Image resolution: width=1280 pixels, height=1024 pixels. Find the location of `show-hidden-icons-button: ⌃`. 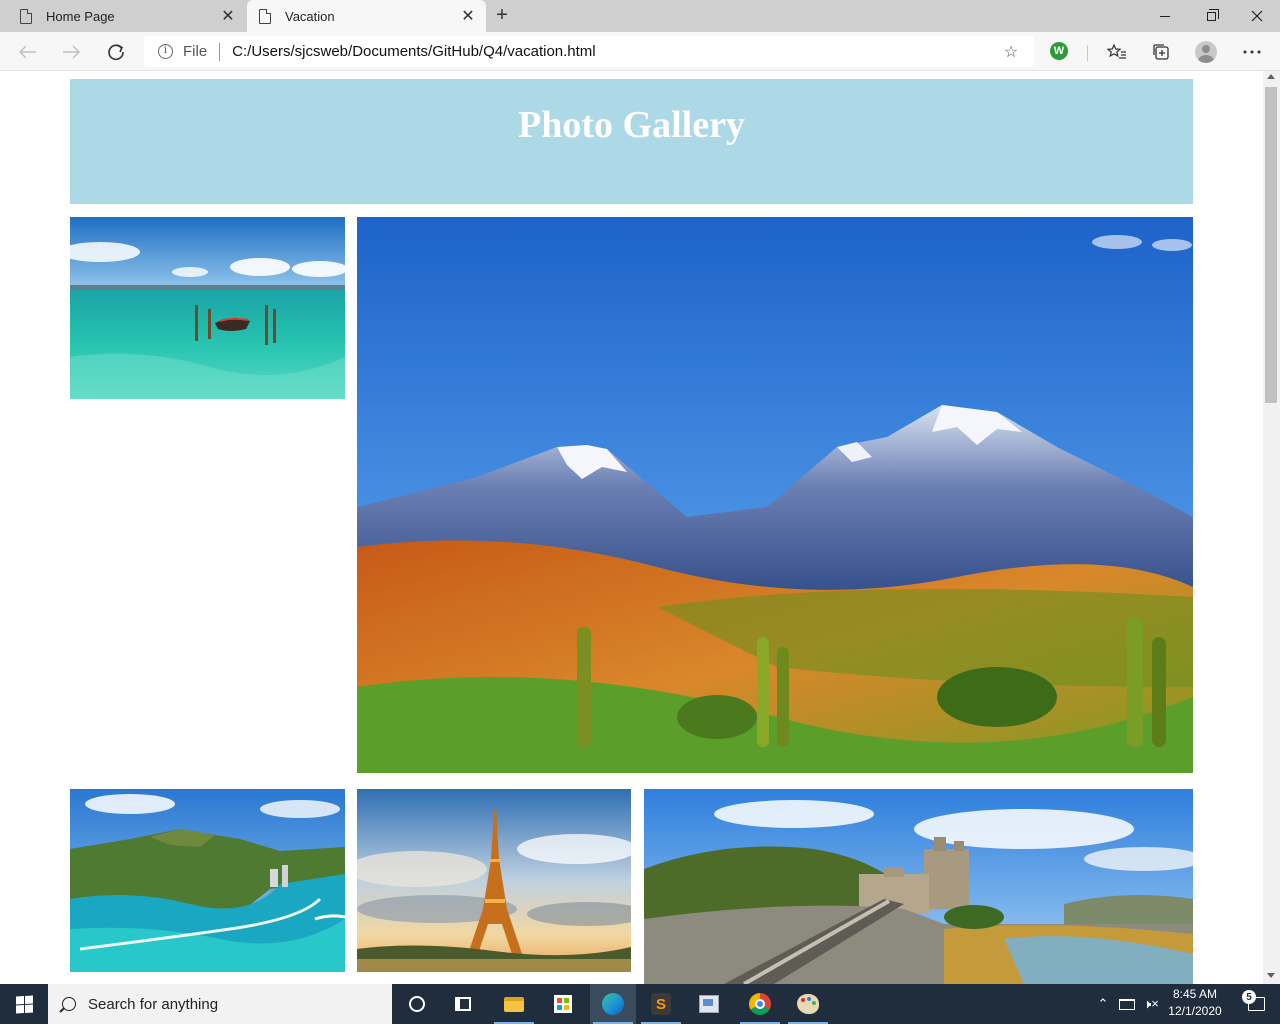

show-hidden-icons-button: ⌃ is located at coordinates (1103, 1004).